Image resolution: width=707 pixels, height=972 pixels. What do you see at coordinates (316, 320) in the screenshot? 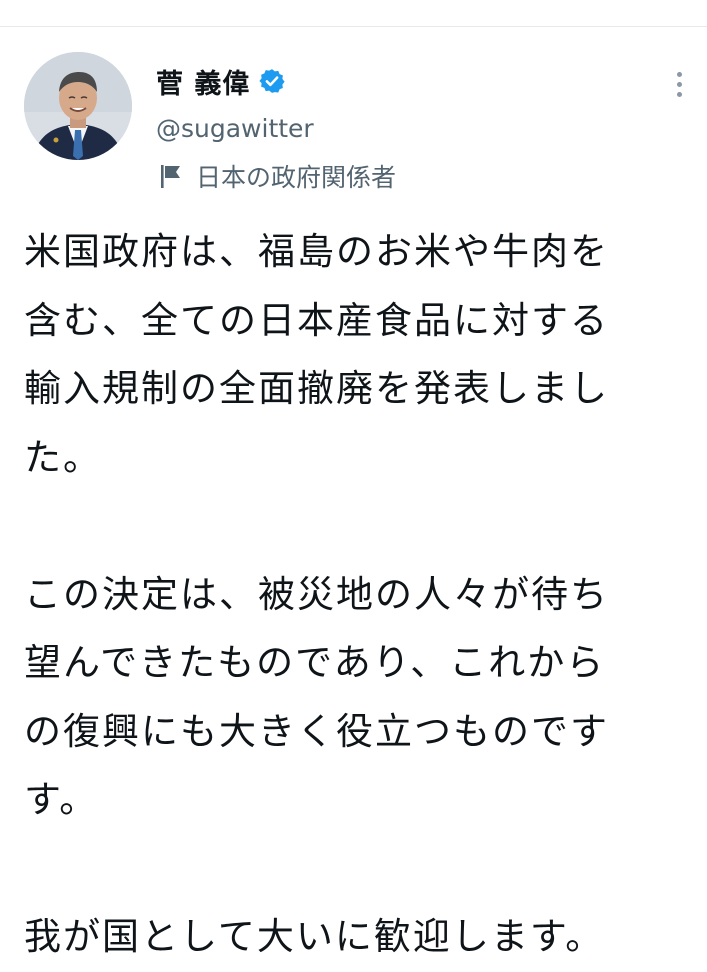
I see `tweet-line: 含む、全ての日本産食品に対する` at bounding box center [316, 320].